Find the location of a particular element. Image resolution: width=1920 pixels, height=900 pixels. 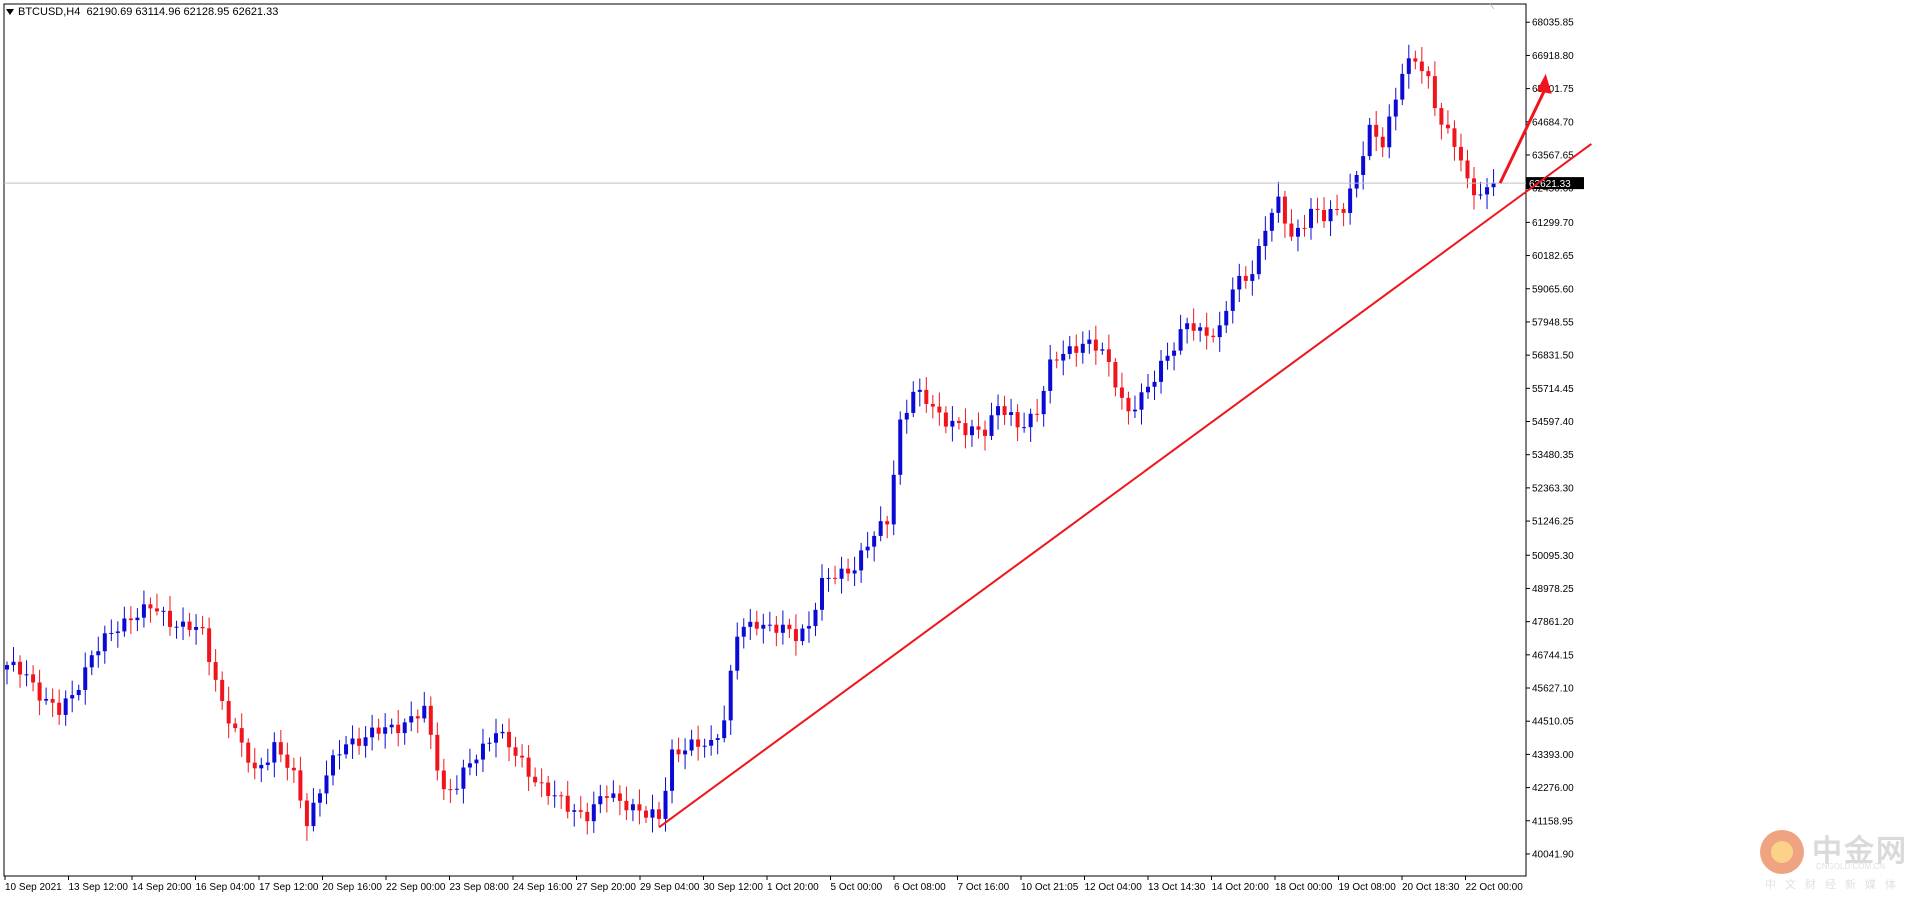

time-tick-label: 6 Oct 08:00 is located at coordinates (920, 887).